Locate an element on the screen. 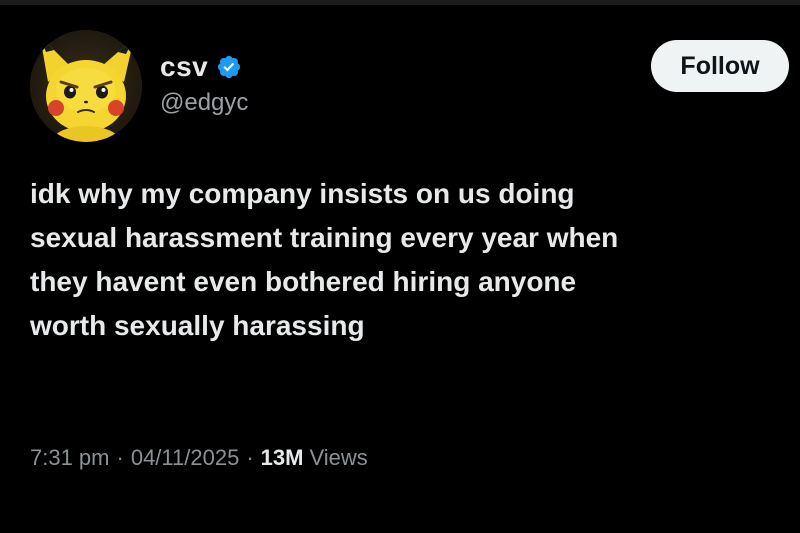  follow-button: Follow is located at coordinates (720, 66).